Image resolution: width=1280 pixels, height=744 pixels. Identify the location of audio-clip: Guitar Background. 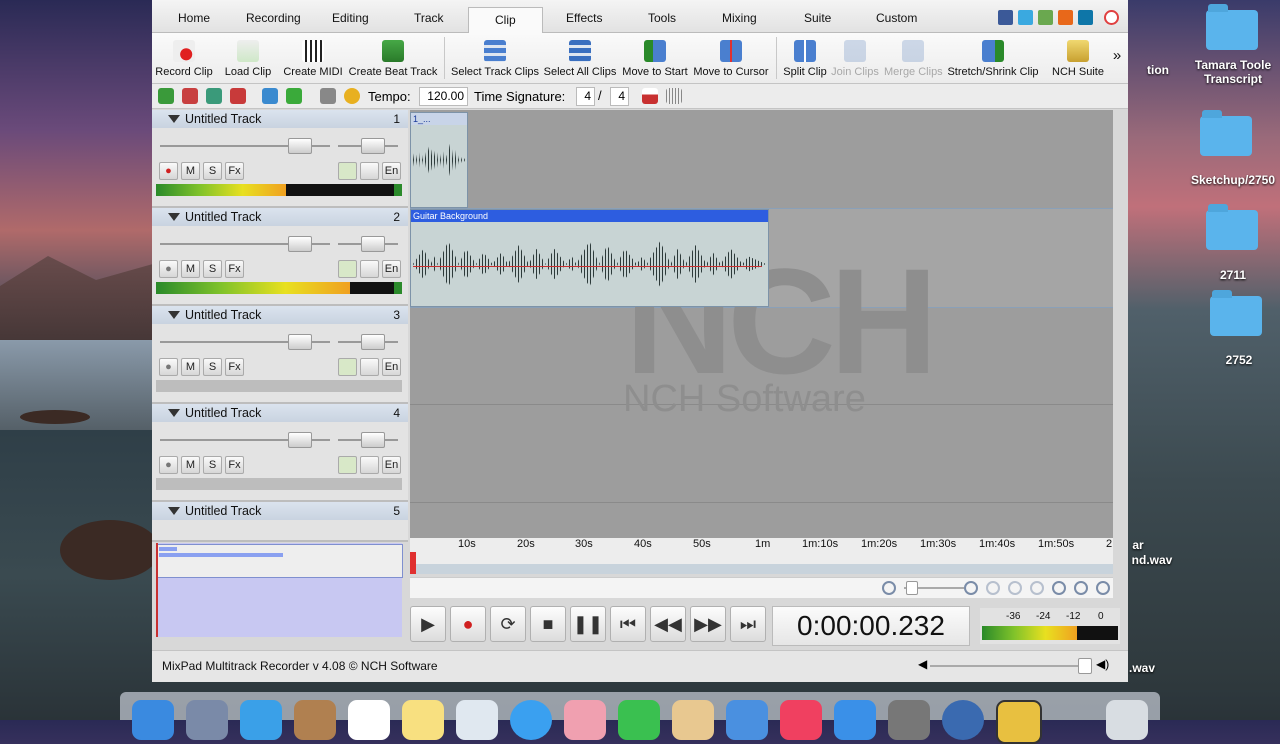
(589, 258).